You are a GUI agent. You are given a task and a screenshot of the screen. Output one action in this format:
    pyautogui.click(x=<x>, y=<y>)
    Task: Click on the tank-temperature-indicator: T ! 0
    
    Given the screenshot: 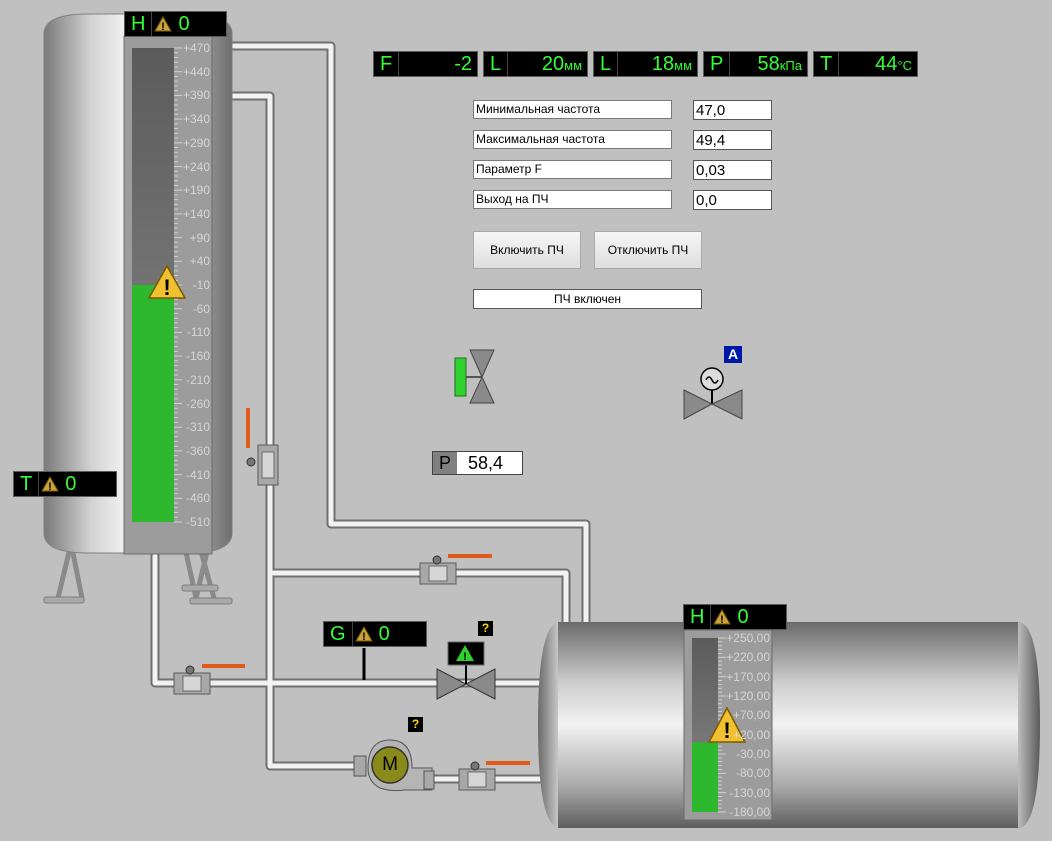 What is the action you would take?
    pyautogui.click(x=65, y=484)
    